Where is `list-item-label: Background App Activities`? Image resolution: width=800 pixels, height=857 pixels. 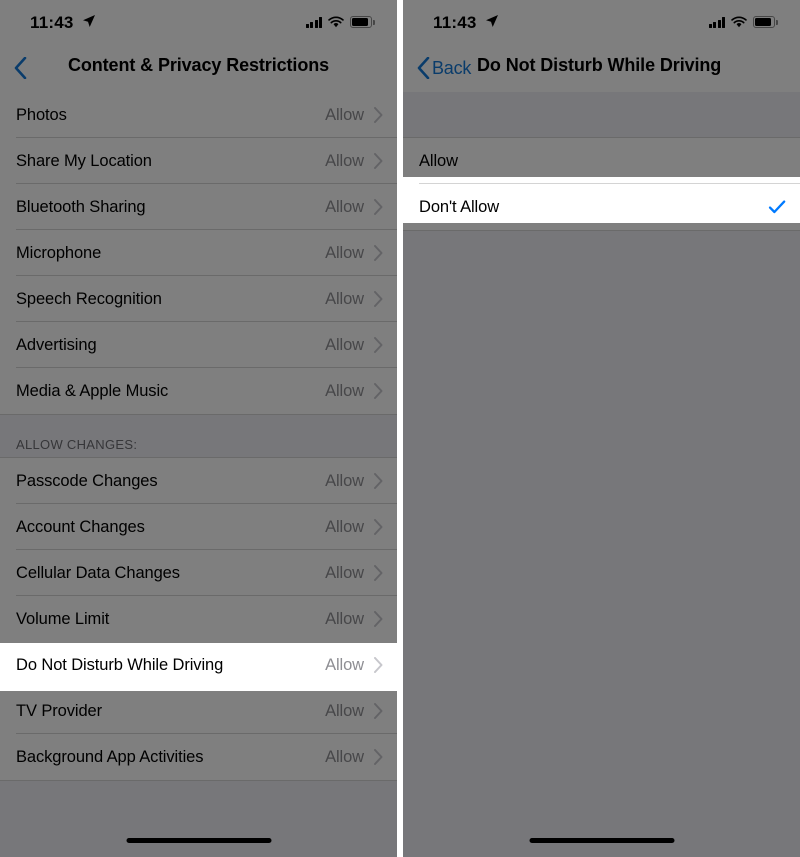 list-item-label: Background App Activities is located at coordinates (110, 756).